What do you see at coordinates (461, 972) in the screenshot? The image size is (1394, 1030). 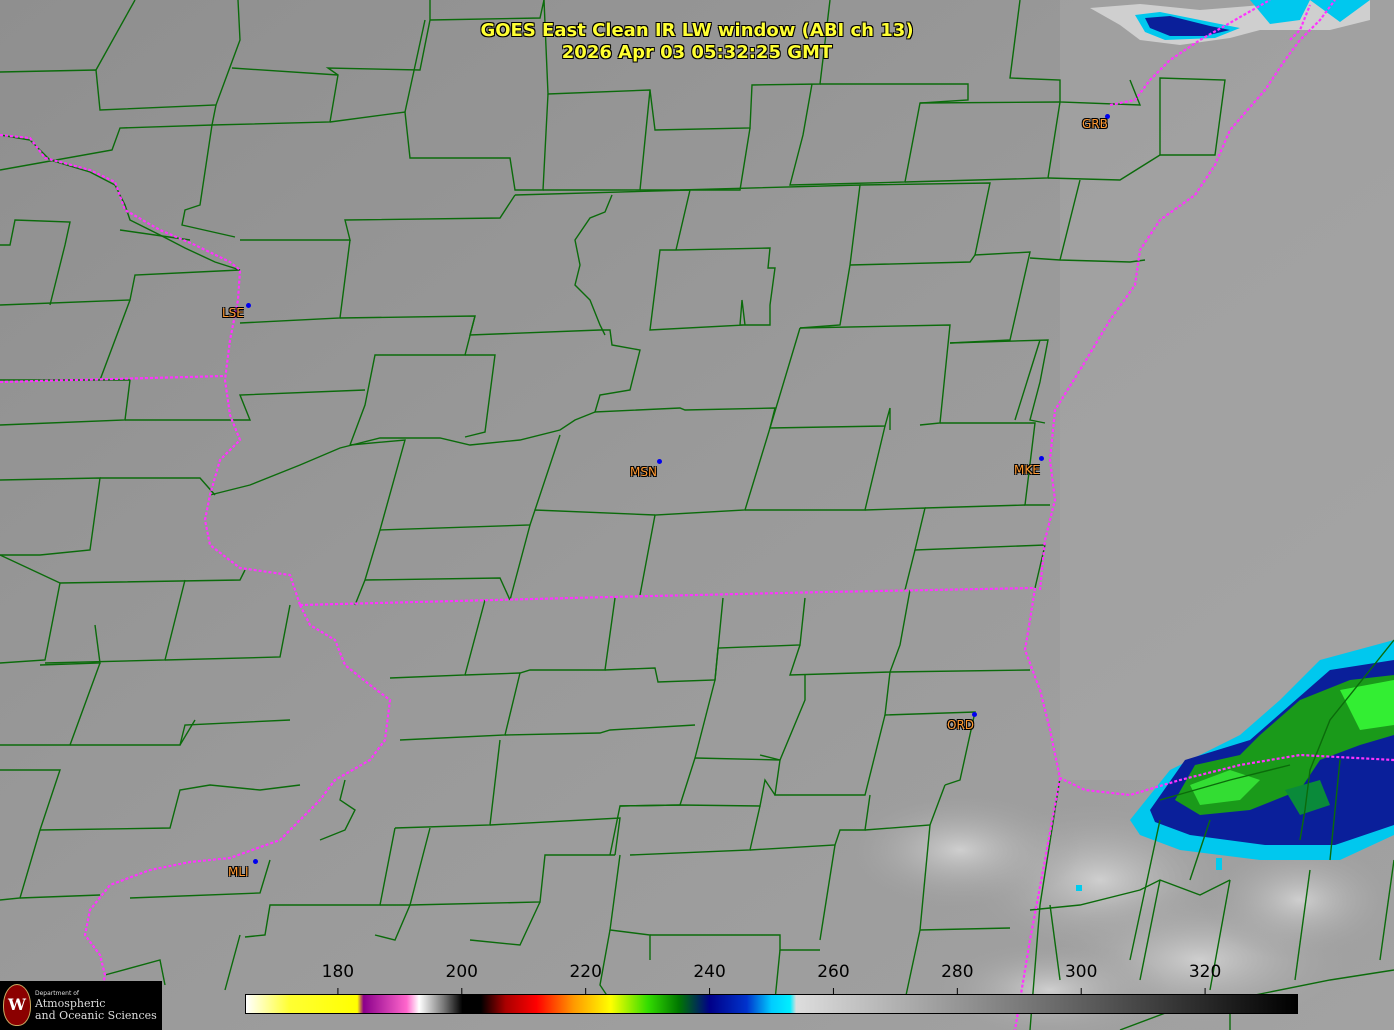 I see `colorbar-tick-label: 200` at bounding box center [461, 972].